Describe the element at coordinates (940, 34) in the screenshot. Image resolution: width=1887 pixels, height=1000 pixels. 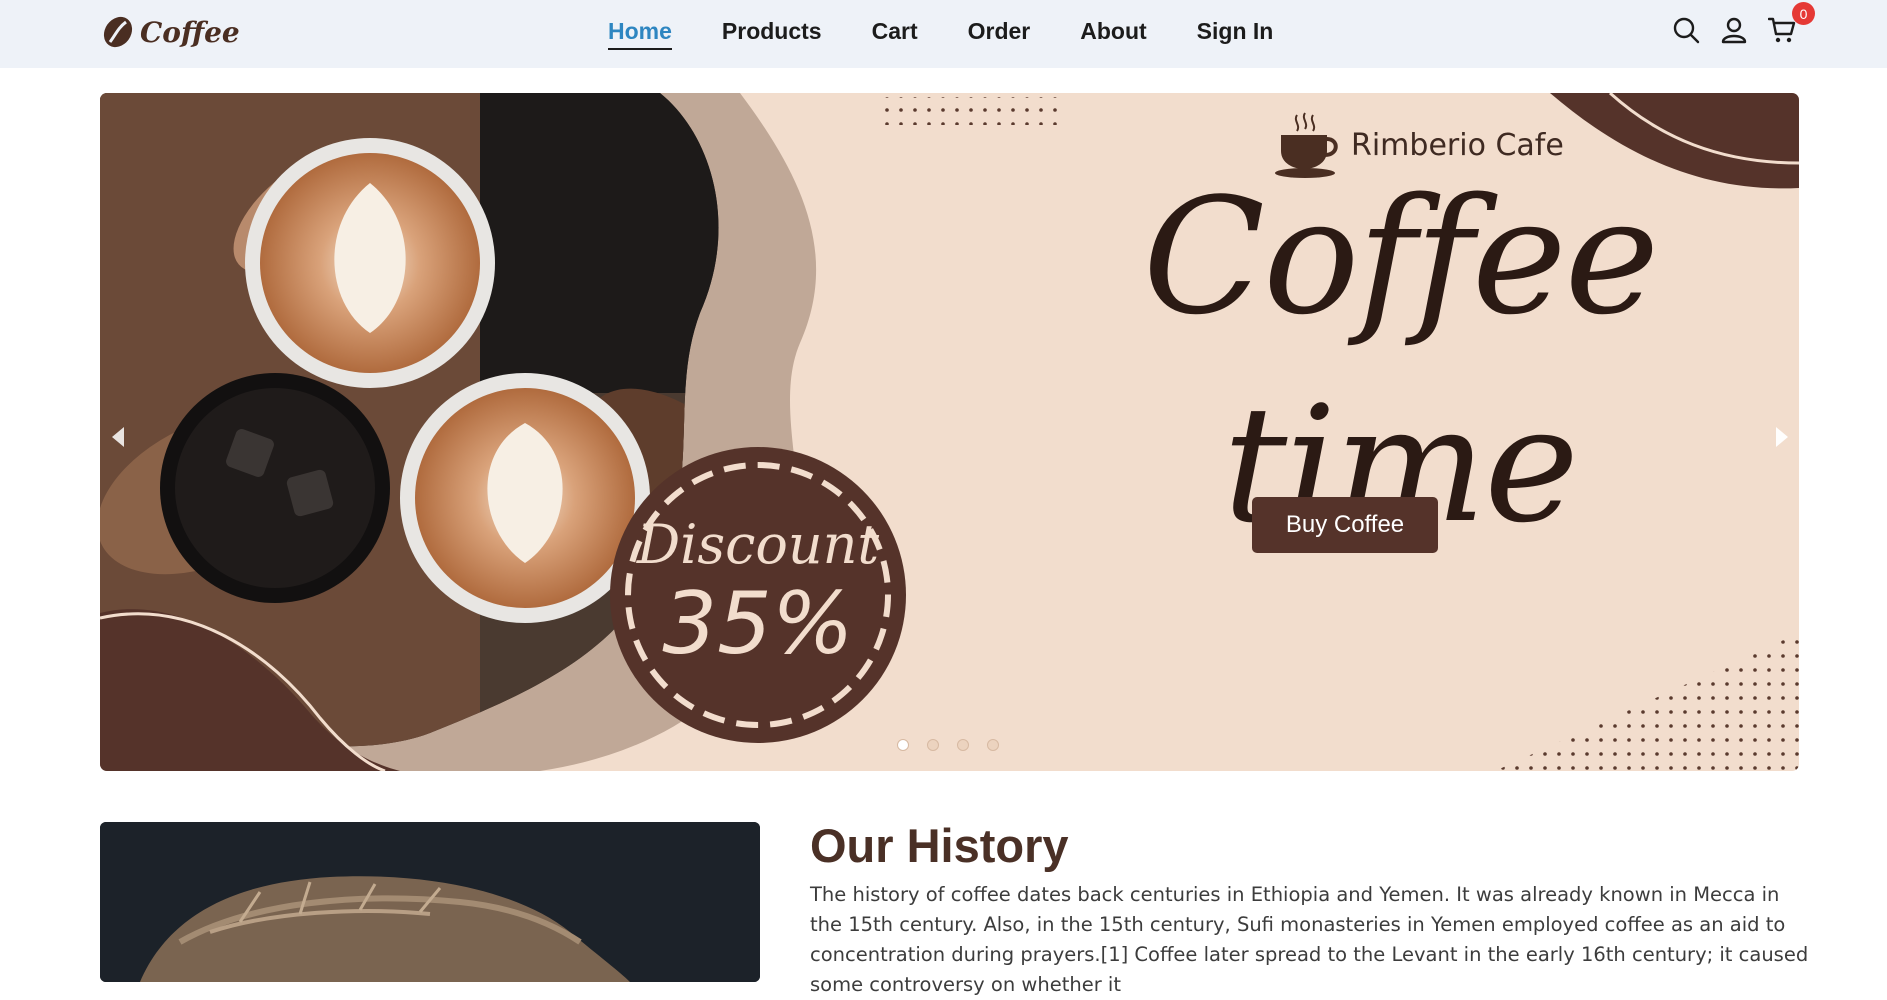
I see `main-nav: Home Products Cart Order About Sign In` at that location.